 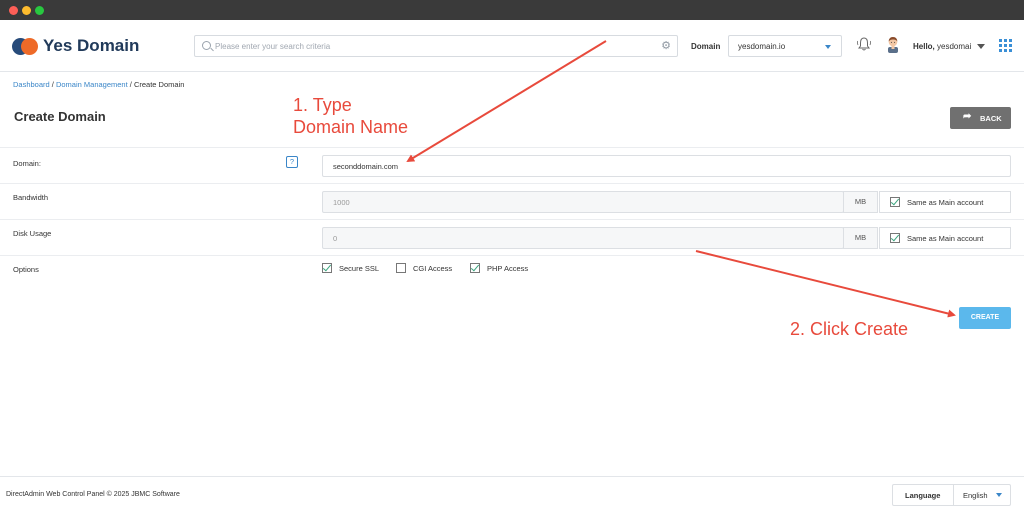 I want to click on bandwidth-same-checkbox, so click(x=895, y=202).